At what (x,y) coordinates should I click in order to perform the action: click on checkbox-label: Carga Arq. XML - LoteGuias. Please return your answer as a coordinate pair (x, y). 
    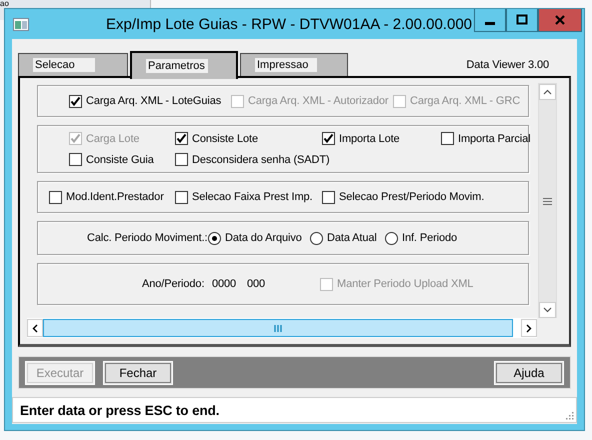
    Looking at the image, I should click on (154, 101).